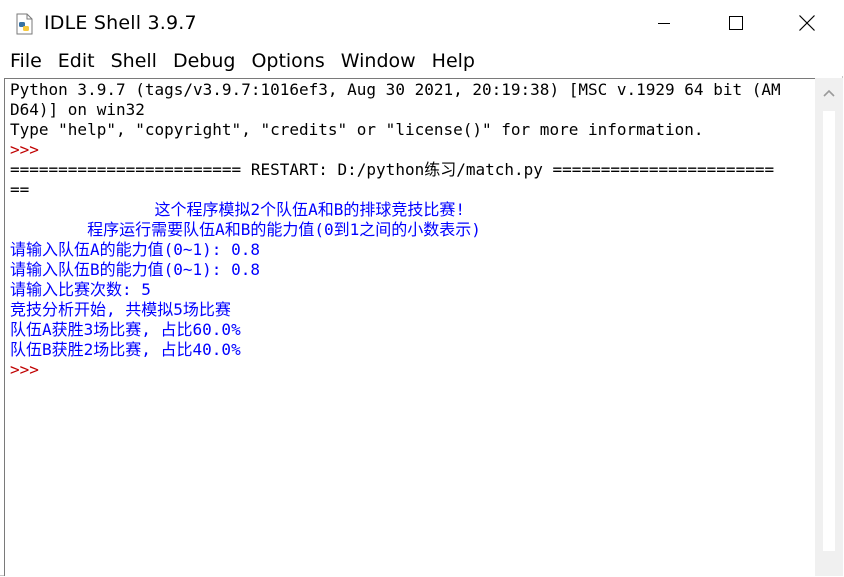 This screenshot has height=577, width=844. I want to click on maximize-button, so click(736, 23).